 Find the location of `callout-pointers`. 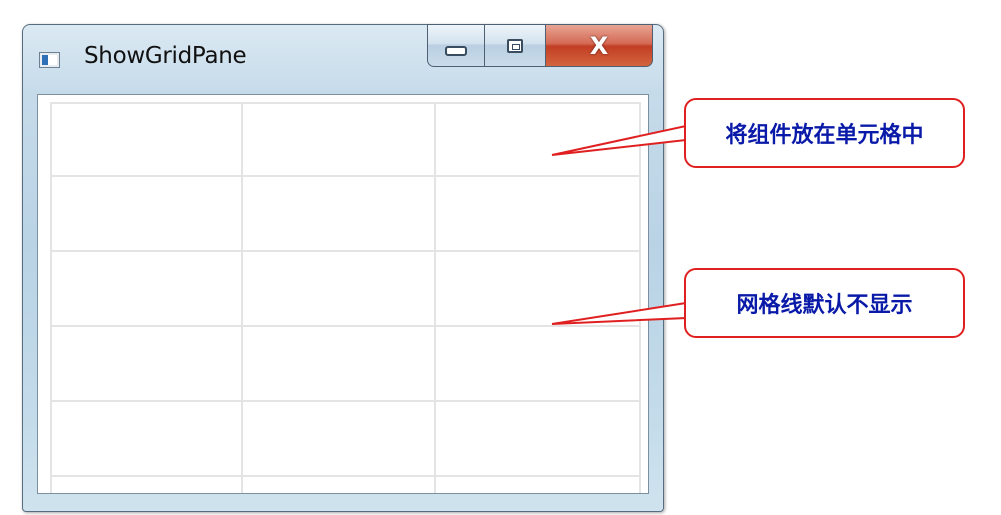

callout-pointers is located at coordinates (619, 224).